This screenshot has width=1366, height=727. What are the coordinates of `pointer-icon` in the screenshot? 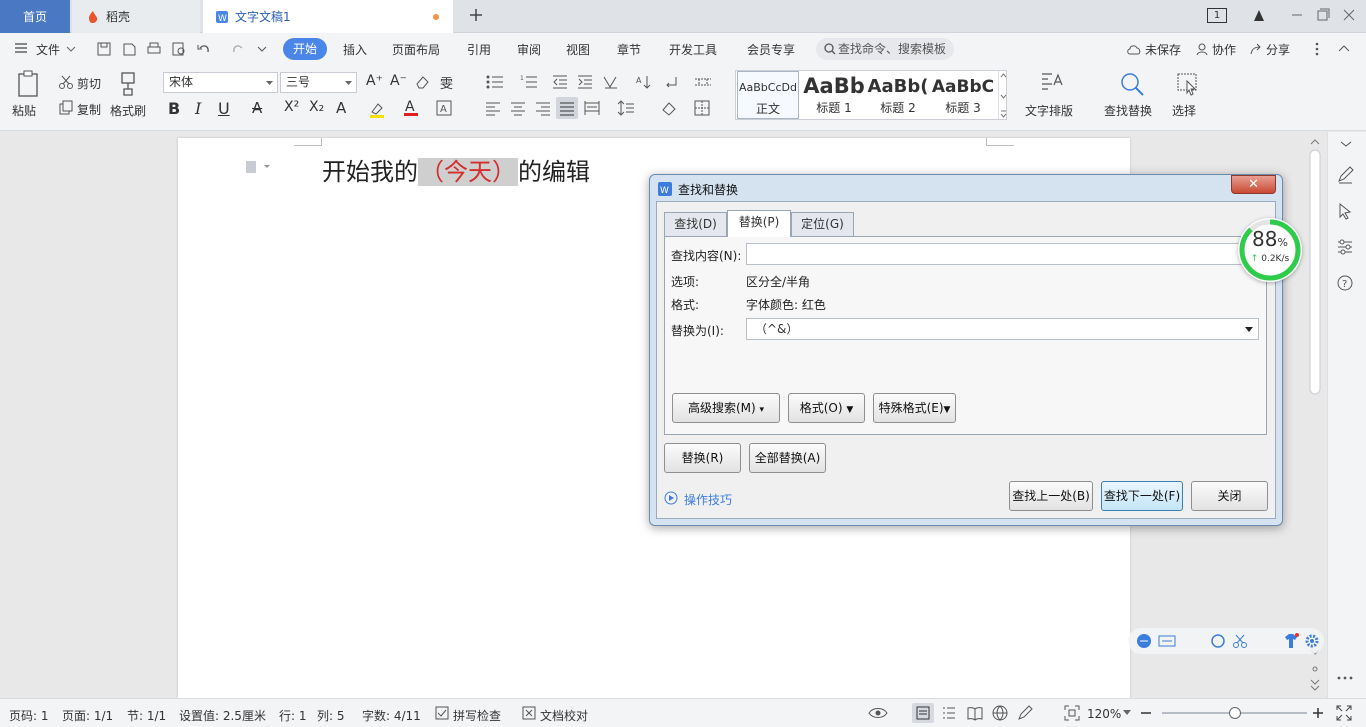 It's located at (1345, 211).